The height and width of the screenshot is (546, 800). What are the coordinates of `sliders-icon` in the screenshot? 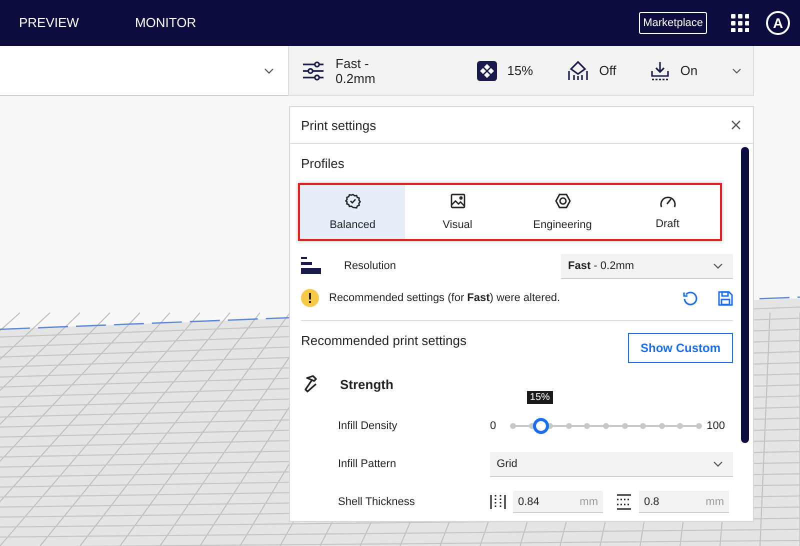 It's located at (313, 70).